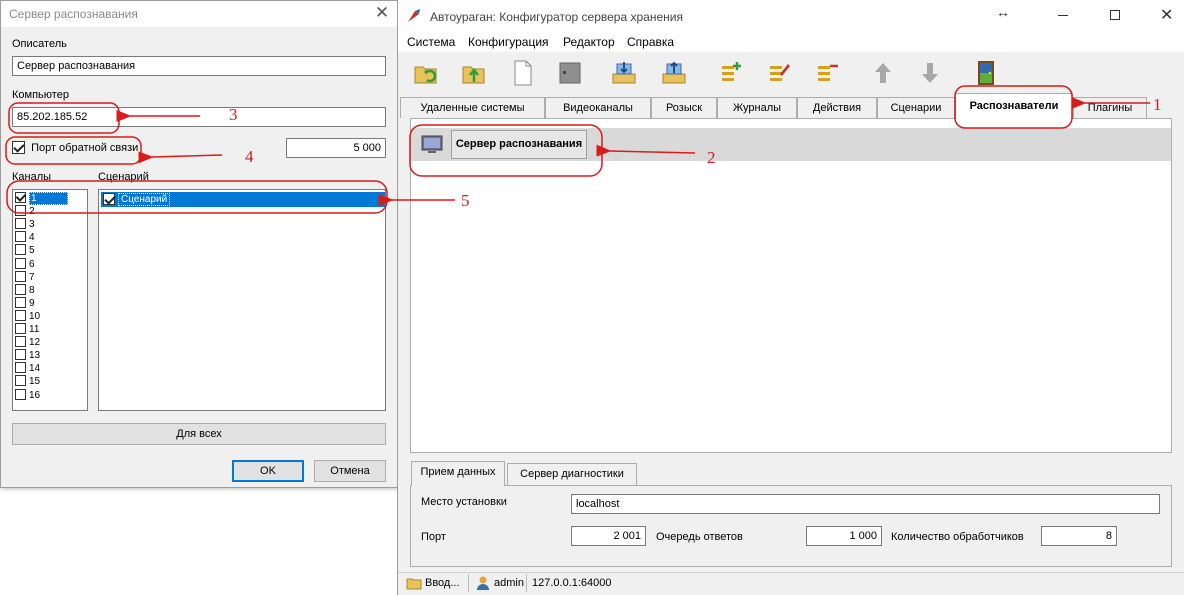 This screenshot has width=1184, height=595. What do you see at coordinates (85, 147) in the screenshot?
I see `callback-port-label: Порт обратной связи` at bounding box center [85, 147].